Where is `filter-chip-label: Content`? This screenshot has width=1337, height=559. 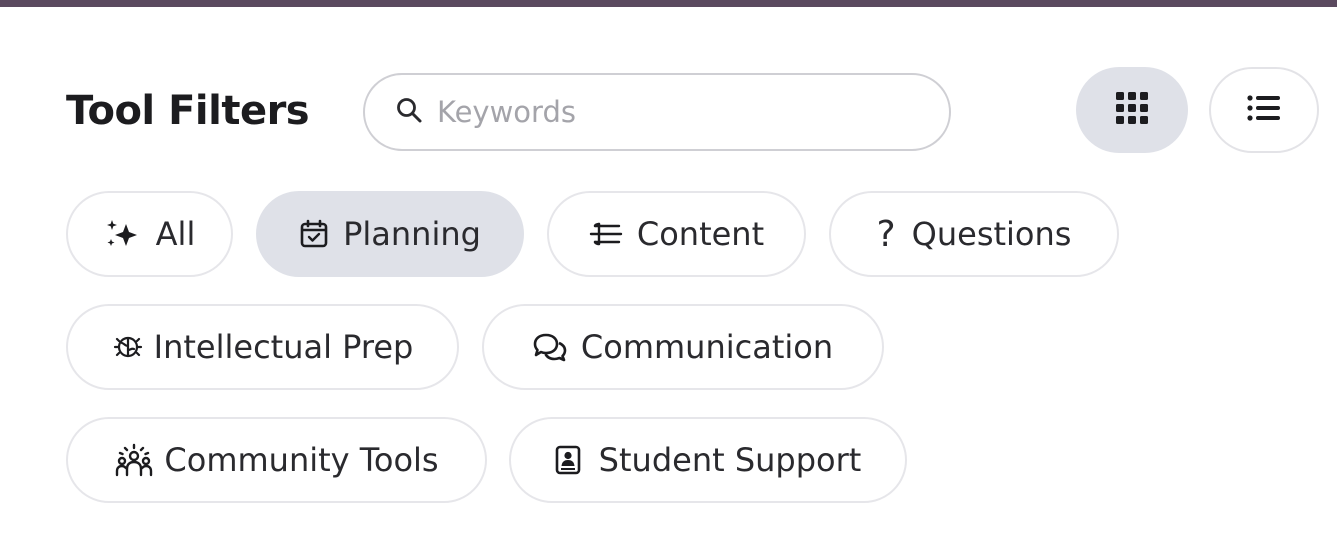
filter-chip-label: Content is located at coordinates (700, 234).